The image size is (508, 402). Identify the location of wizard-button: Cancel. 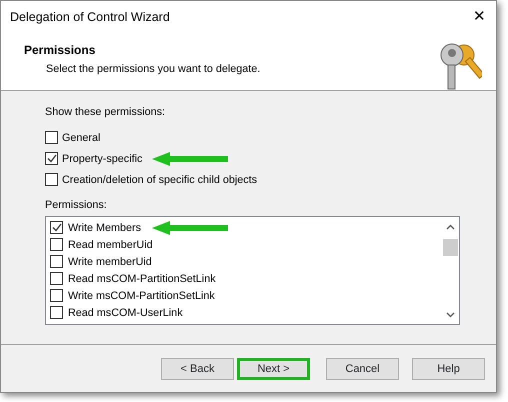
(362, 369).